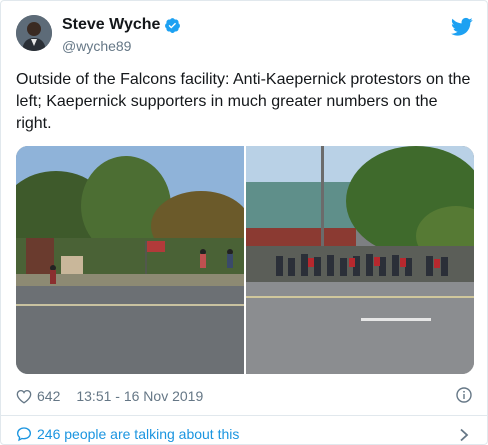  What do you see at coordinates (24, 396) in the screenshot?
I see `heart-icon` at bounding box center [24, 396].